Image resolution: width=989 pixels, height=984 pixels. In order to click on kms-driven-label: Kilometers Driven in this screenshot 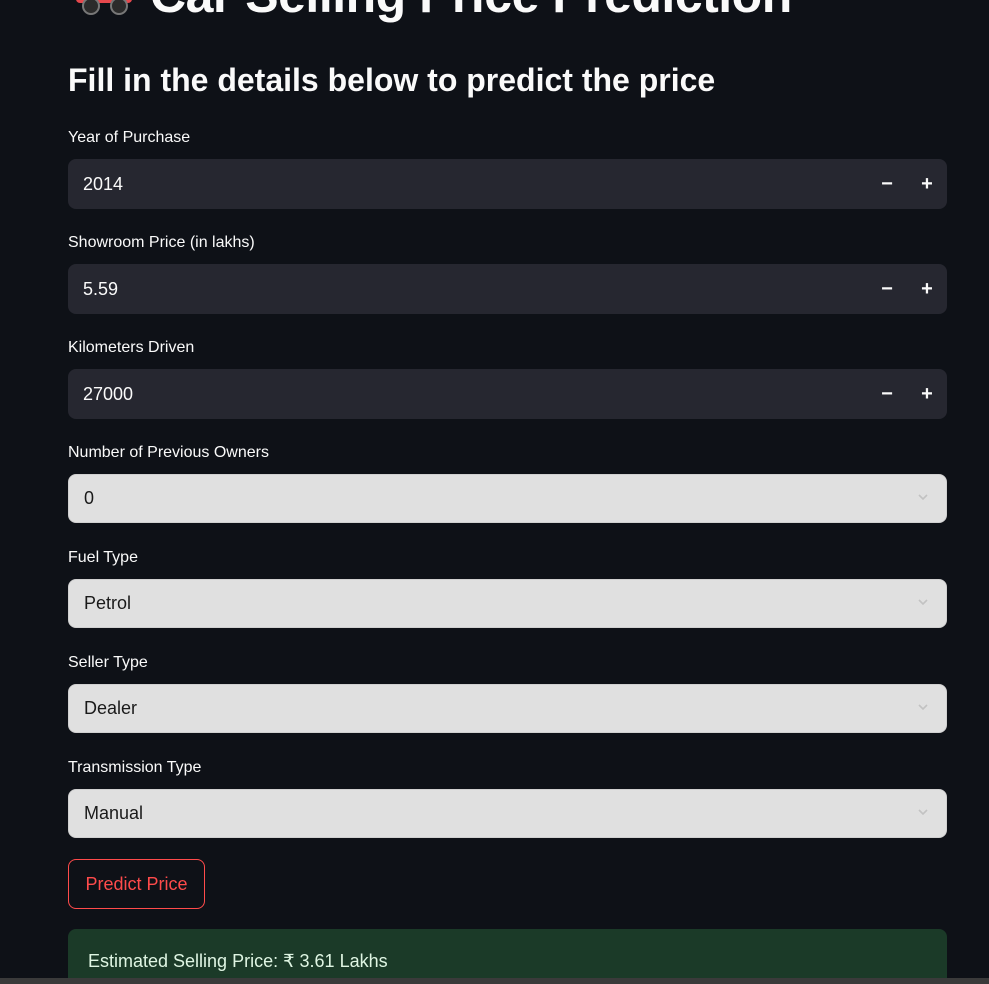, I will do `click(131, 347)`.